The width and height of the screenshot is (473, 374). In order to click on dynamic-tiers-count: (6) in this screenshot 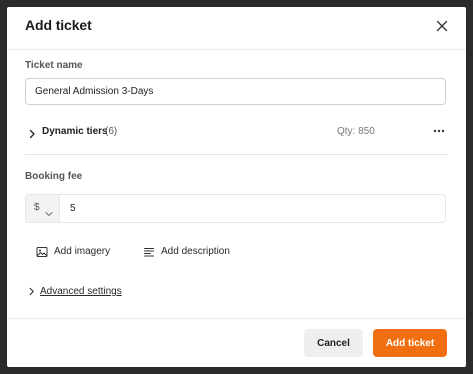, I will do `click(111, 131)`.